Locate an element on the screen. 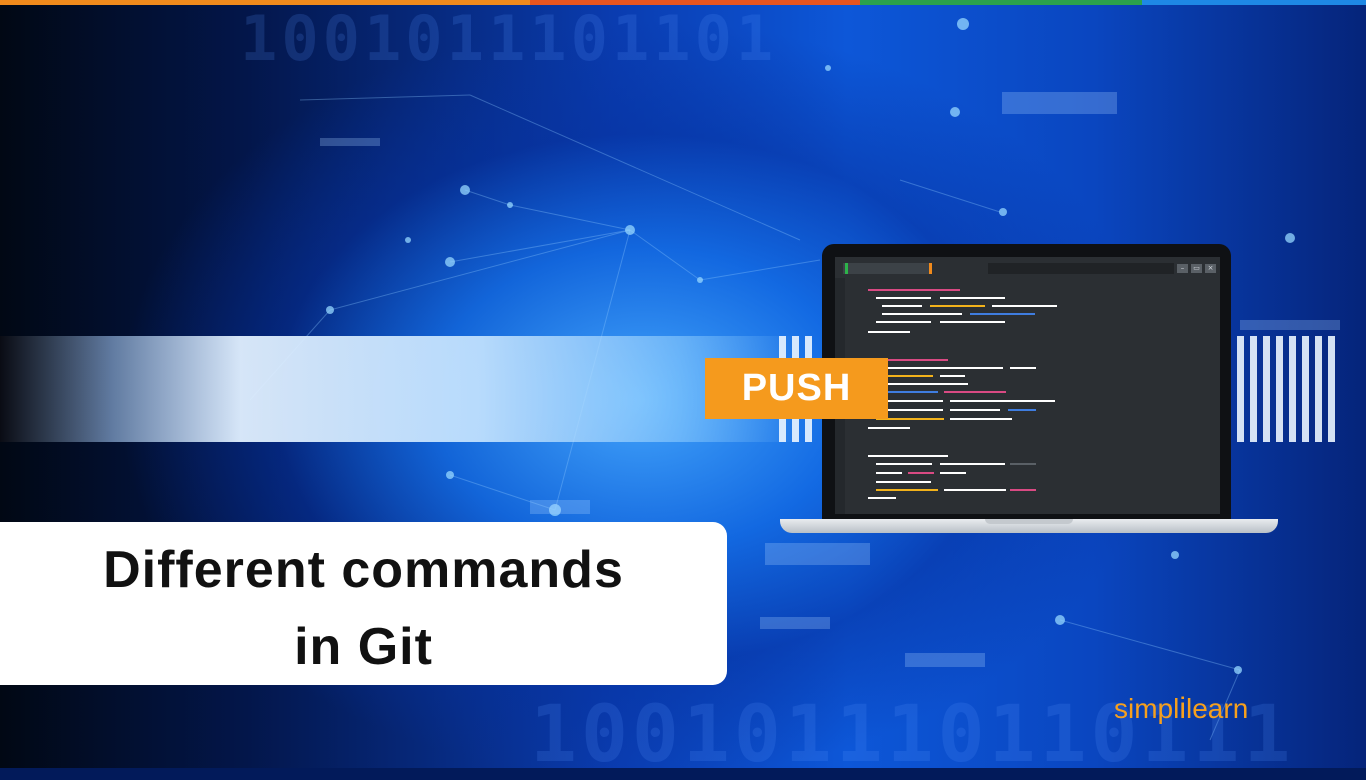 This screenshot has height=780, width=1366. title-line-2: in Git is located at coordinates (363, 647).